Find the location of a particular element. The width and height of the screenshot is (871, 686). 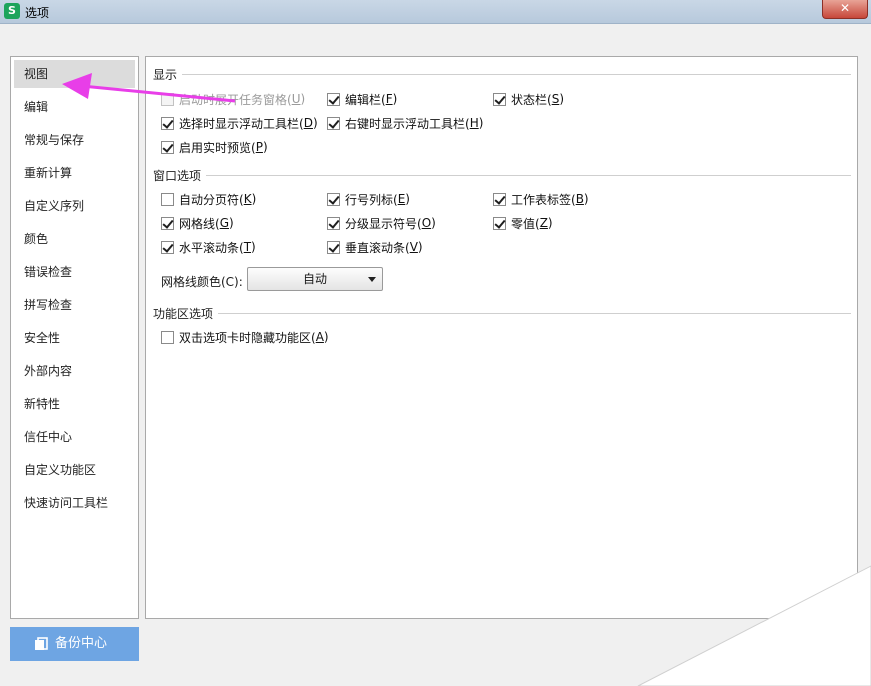

checkbox-live-preview: 启用实时预览(P) is located at coordinates (214, 147).